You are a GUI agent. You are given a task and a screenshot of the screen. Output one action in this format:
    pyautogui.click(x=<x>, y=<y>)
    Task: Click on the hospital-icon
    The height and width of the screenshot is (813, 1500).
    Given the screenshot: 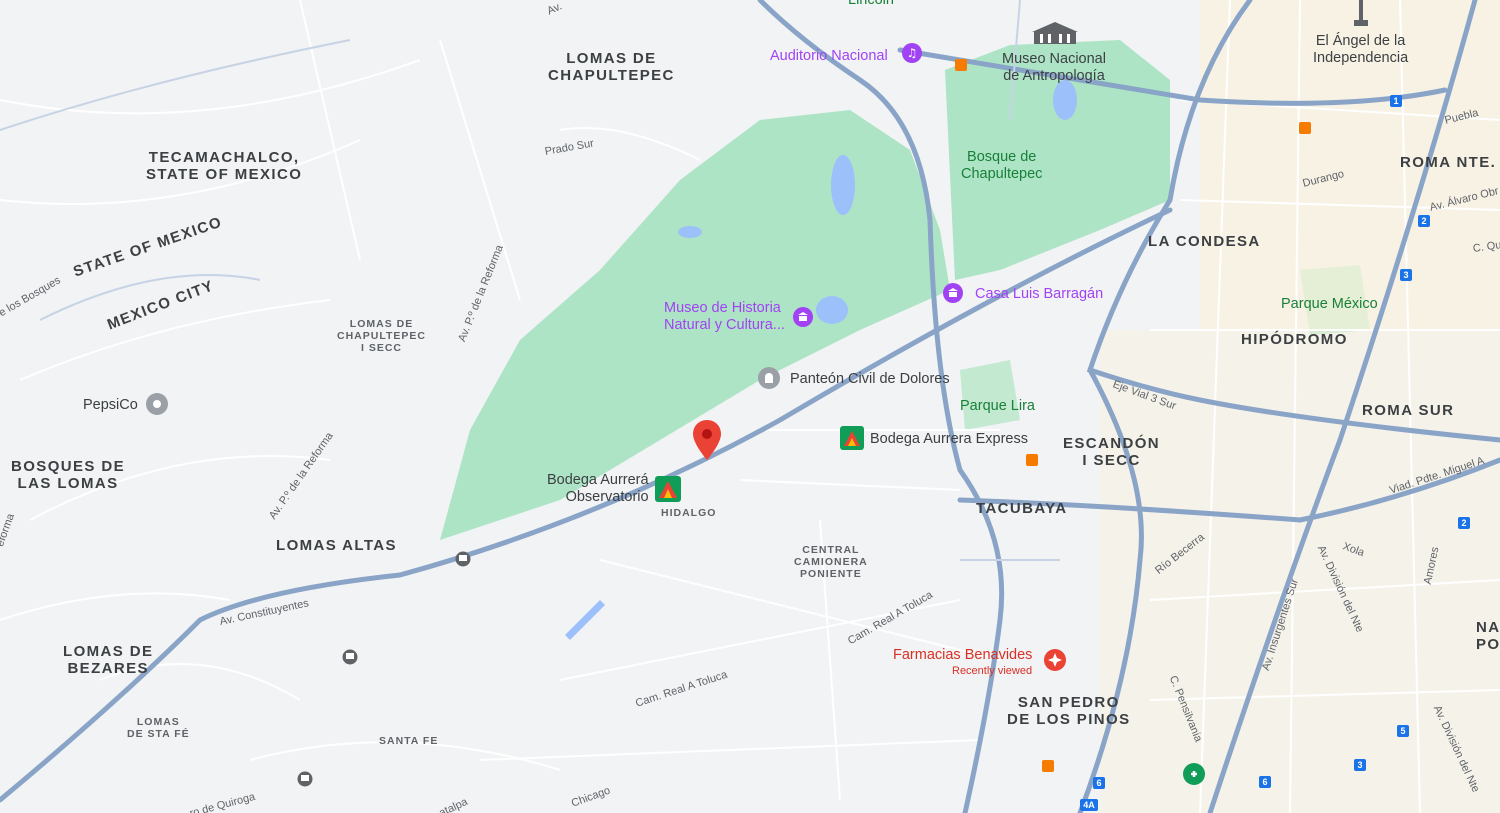 What is the action you would take?
    pyautogui.click(x=1194, y=776)
    